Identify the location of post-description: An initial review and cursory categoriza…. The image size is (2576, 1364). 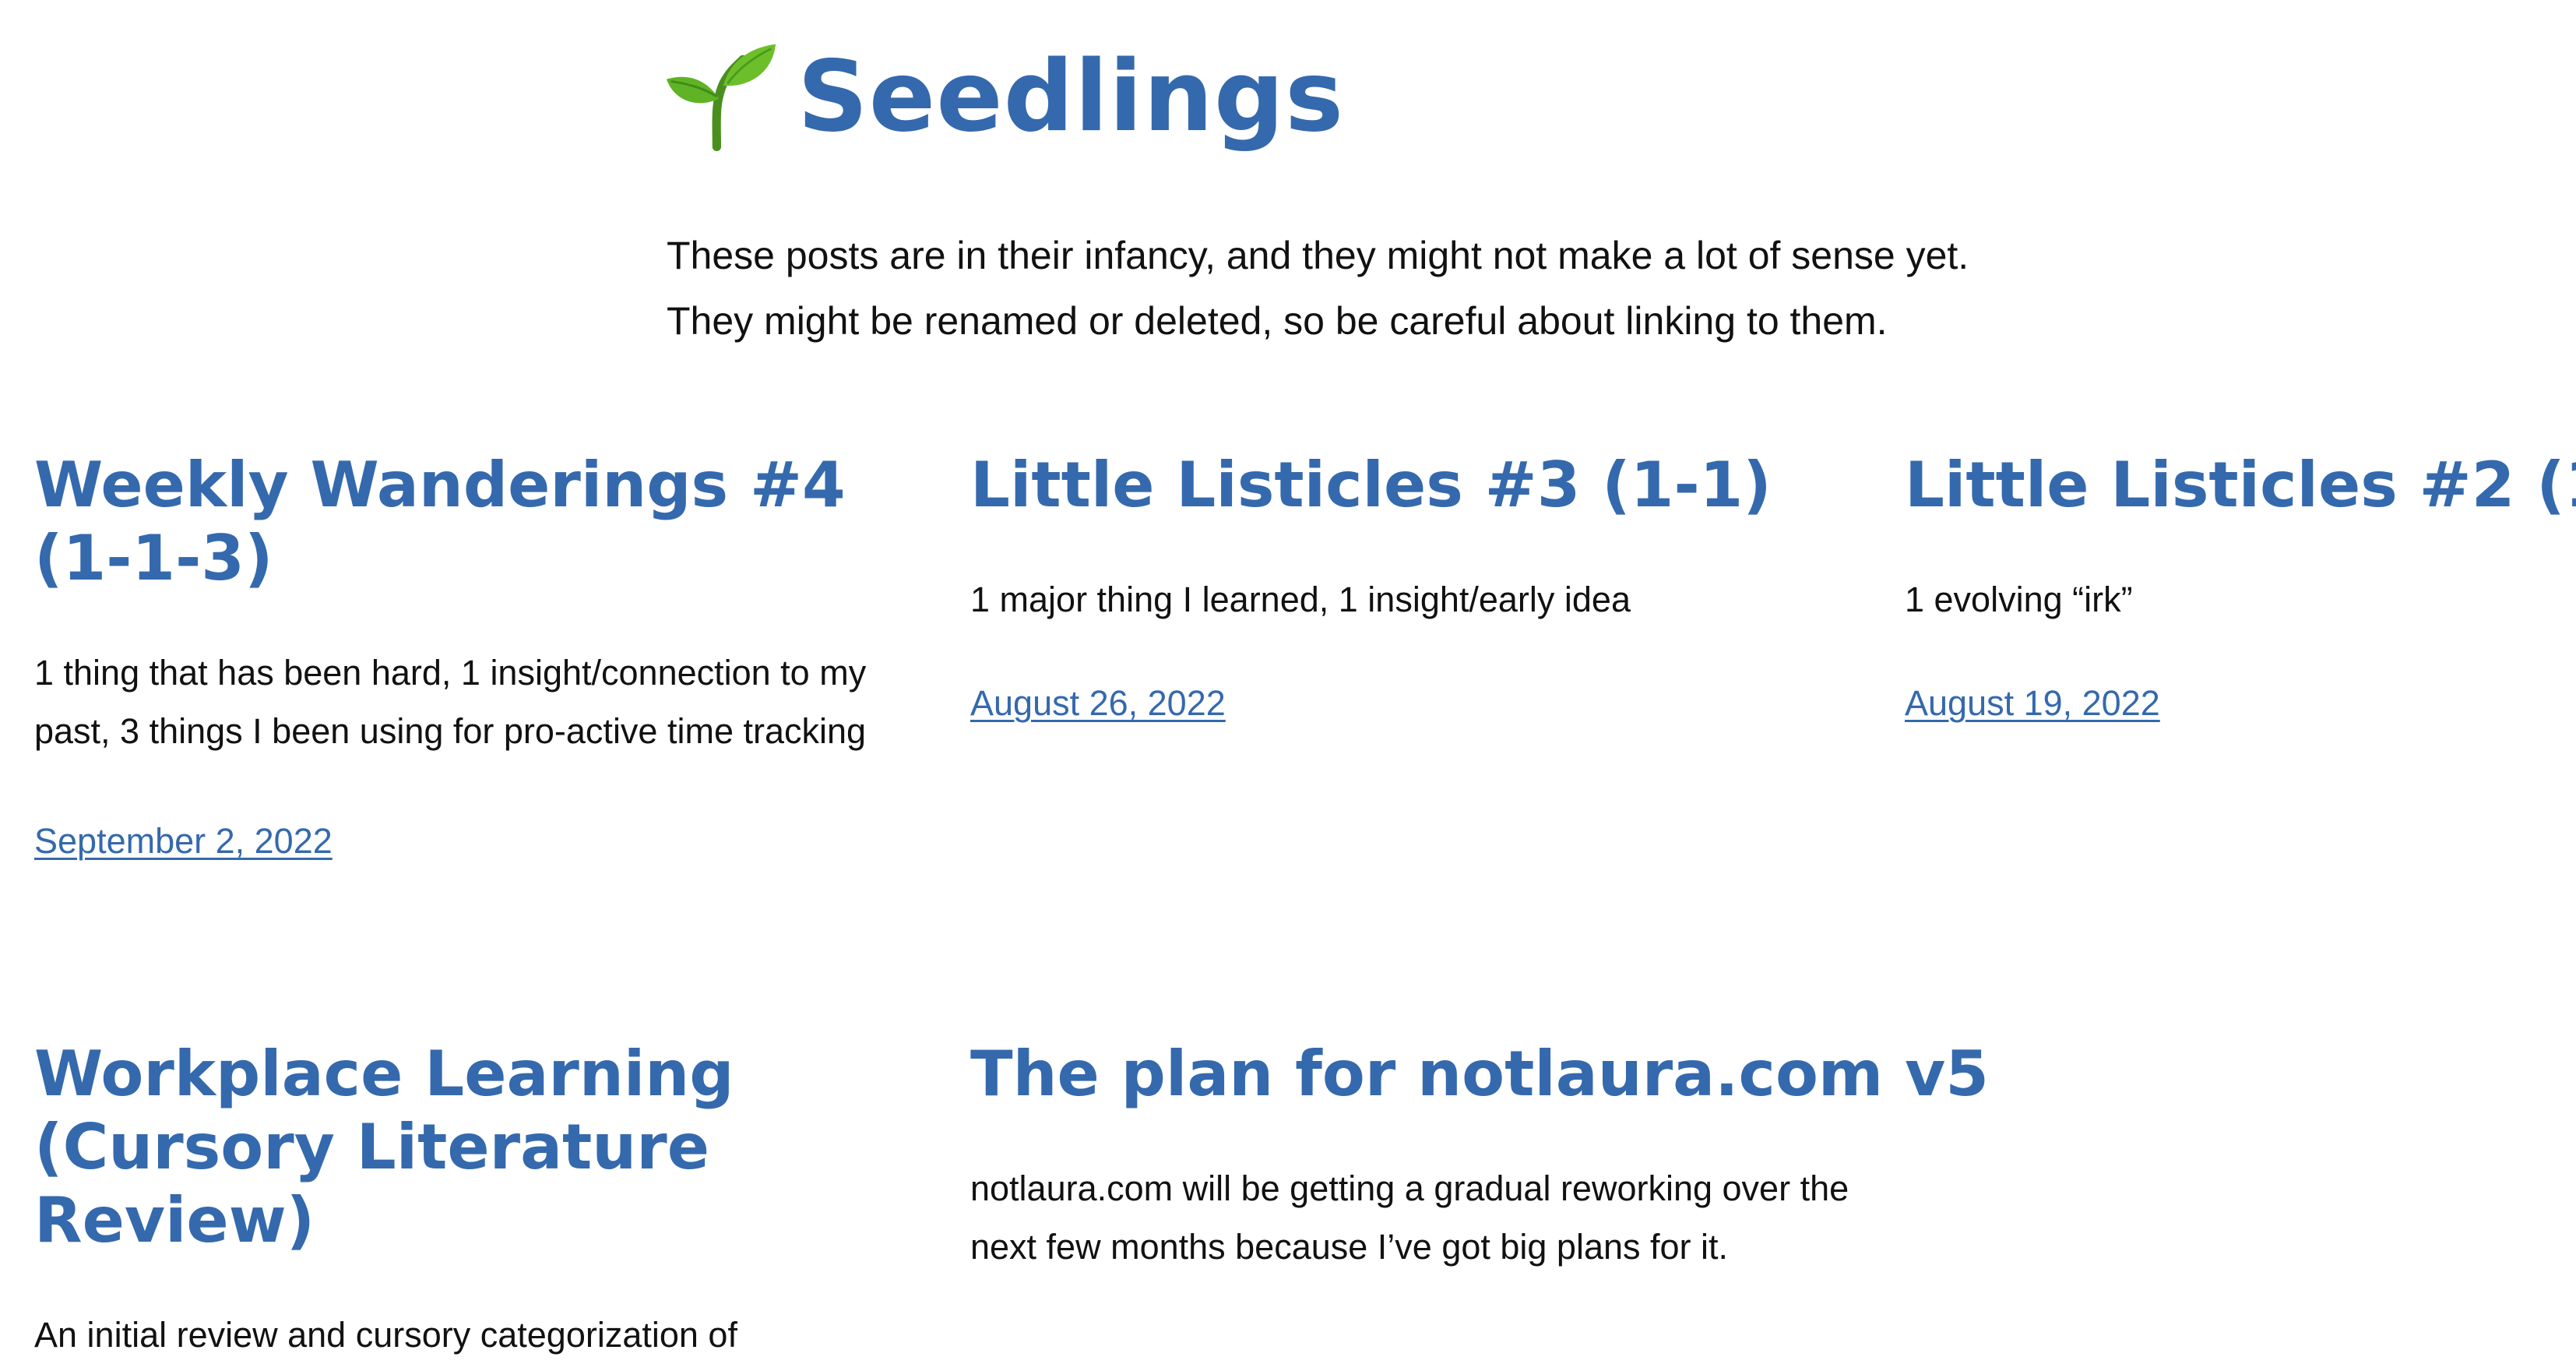
(385, 1335).